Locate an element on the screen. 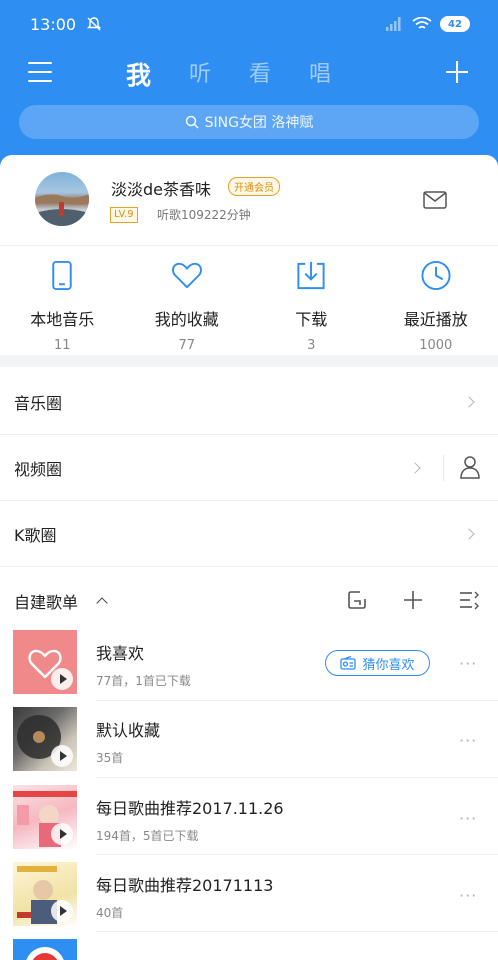 The image size is (498, 960). vip-badge: 开通会员 is located at coordinates (254, 186).